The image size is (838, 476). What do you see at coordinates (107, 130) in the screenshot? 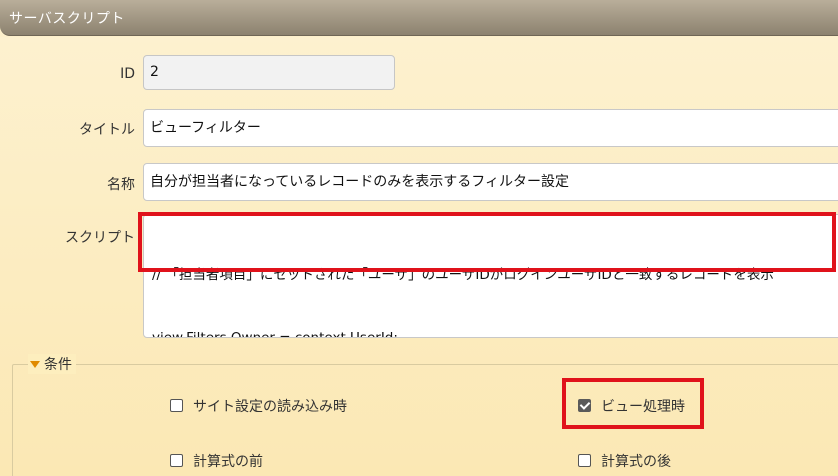
I see `title-label: タイトル` at bounding box center [107, 130].